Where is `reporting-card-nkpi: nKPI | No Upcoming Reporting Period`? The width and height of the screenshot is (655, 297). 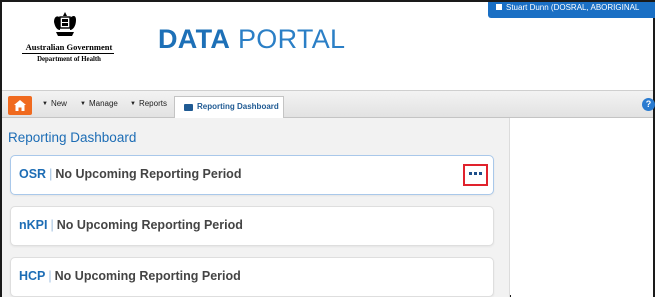 reporting-card-nkpi: nKPI | No Upcoming Reporting Period is located at coordinates (252, 226).